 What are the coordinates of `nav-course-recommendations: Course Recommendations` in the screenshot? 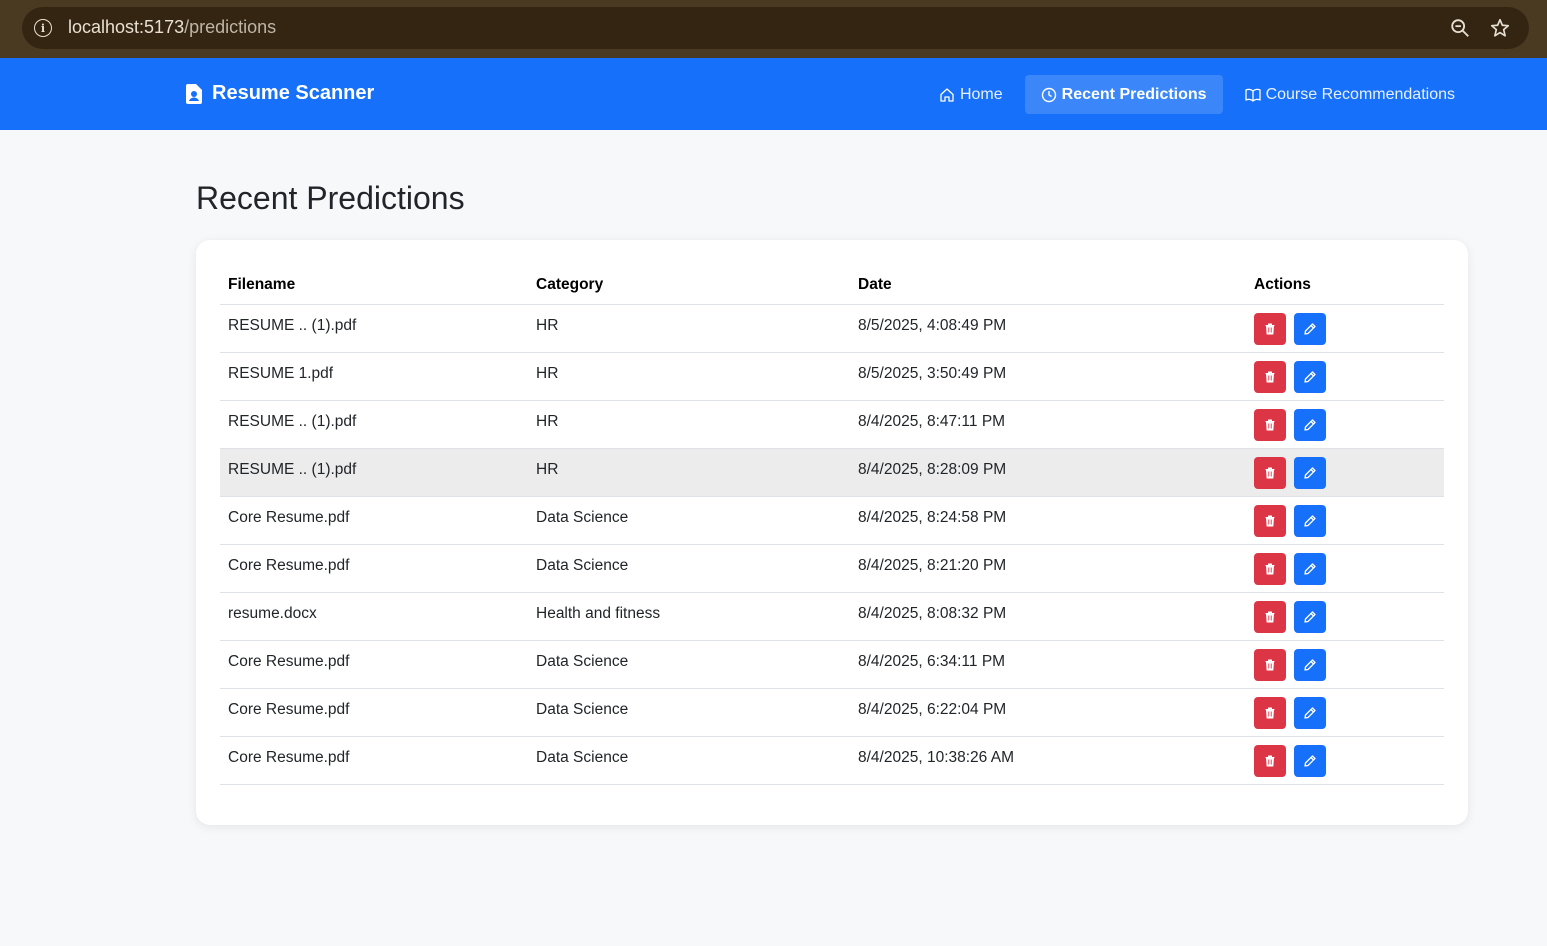 It's located at (1350, 94).